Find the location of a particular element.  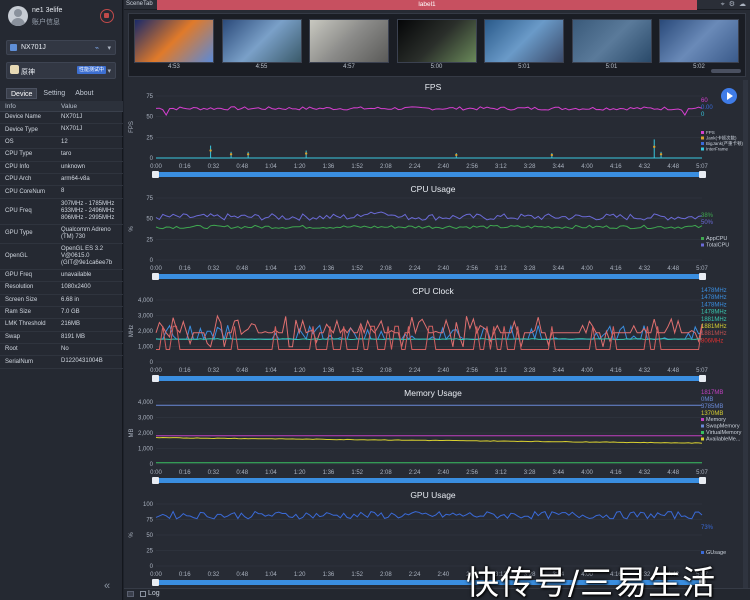

info-key: Device Name is located at coordinates (23, 117).